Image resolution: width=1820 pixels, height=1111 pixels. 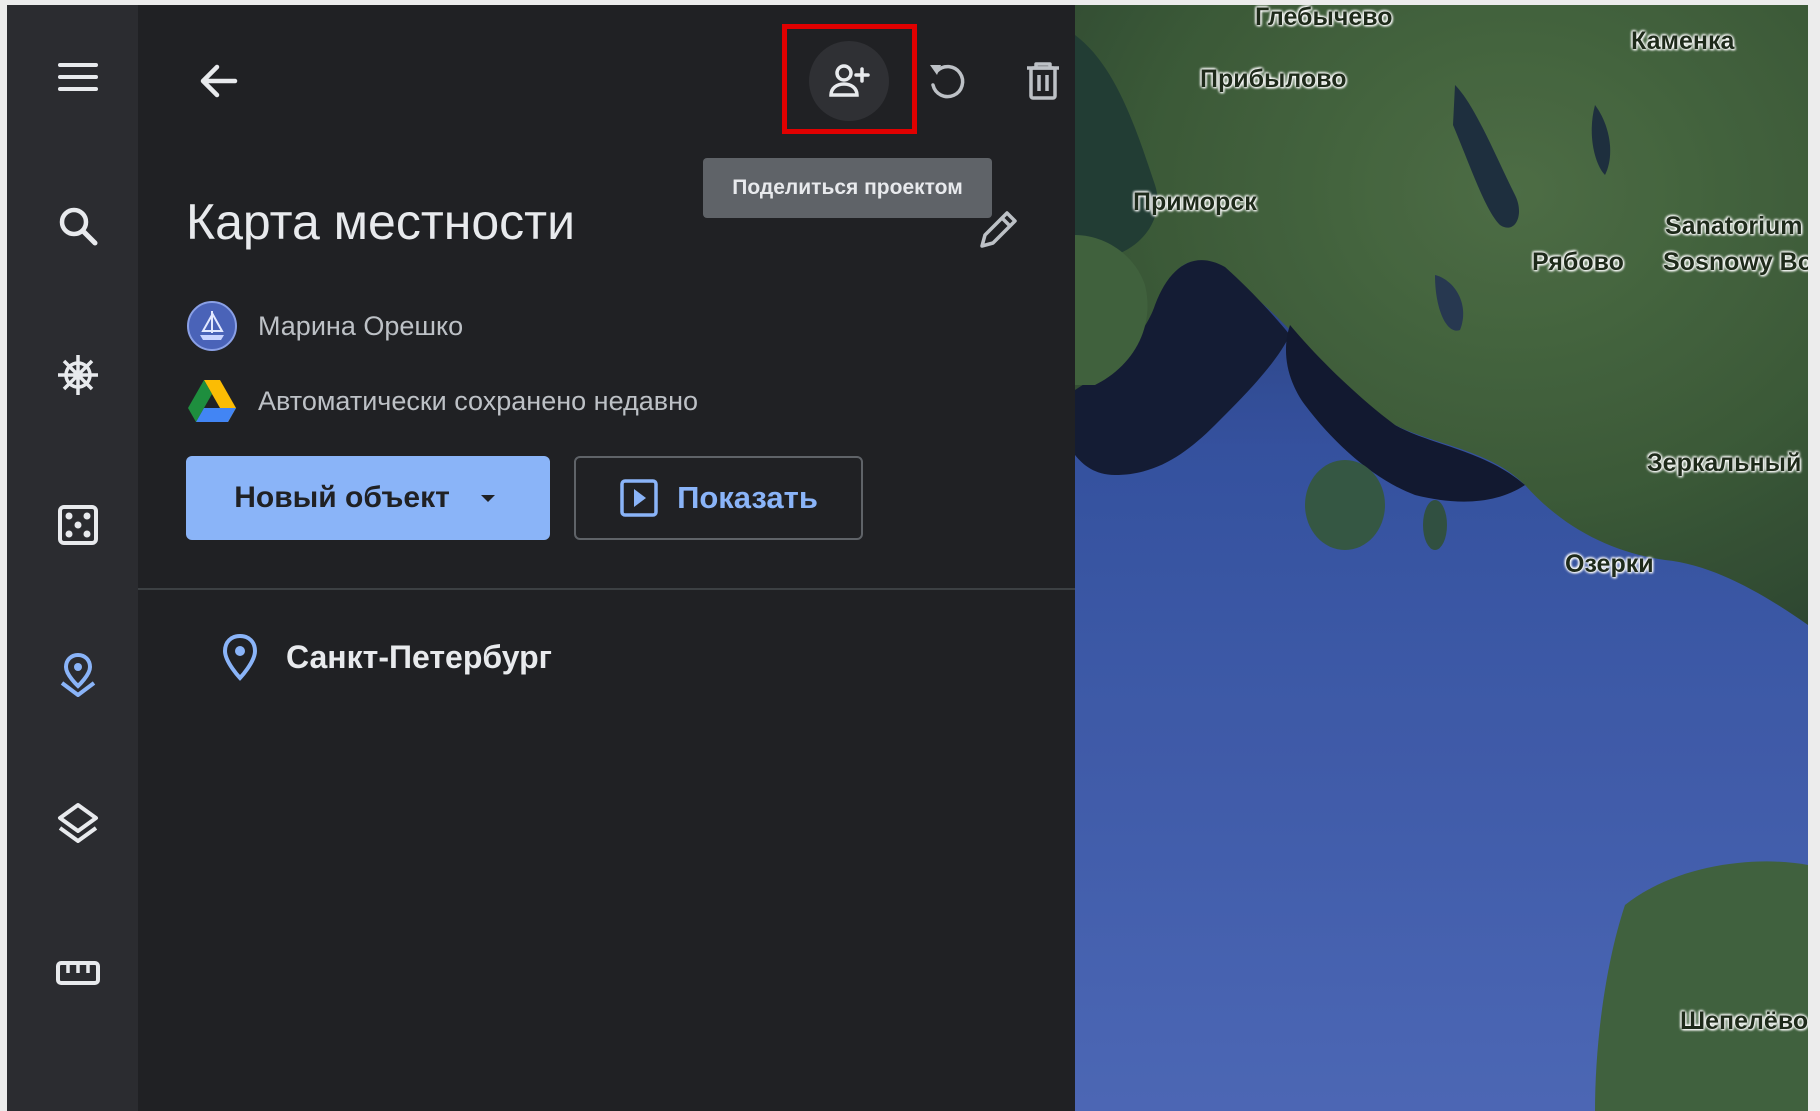 What do you see at coordinates (639, 498) in the screenshot?
I see `present-play-icon` at bounding box center [639, 498].